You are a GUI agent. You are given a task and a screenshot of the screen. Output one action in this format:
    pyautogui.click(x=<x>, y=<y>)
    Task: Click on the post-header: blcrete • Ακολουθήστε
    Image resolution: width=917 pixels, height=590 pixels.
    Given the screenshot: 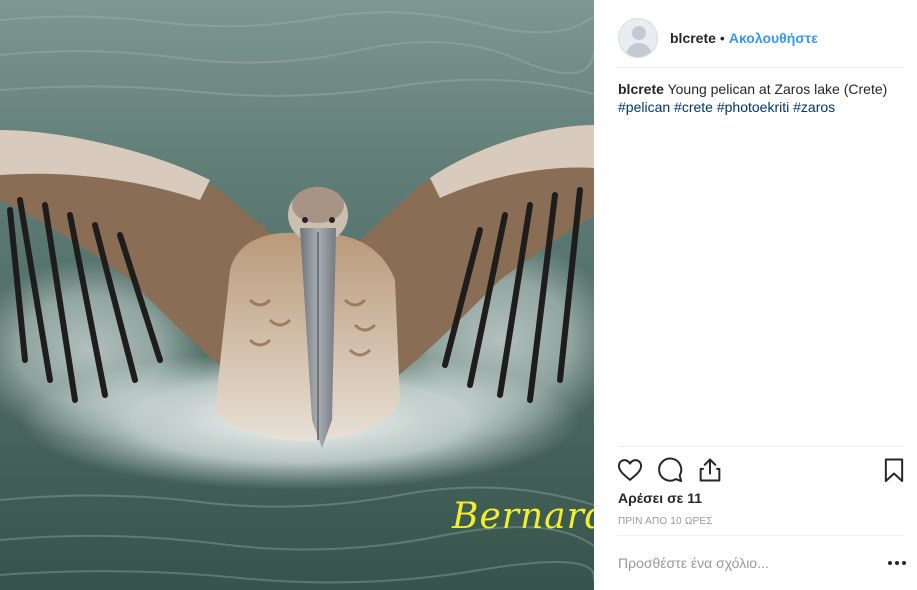 What is the action you would take?
    pyautogui.click(x=761, y=38)
    